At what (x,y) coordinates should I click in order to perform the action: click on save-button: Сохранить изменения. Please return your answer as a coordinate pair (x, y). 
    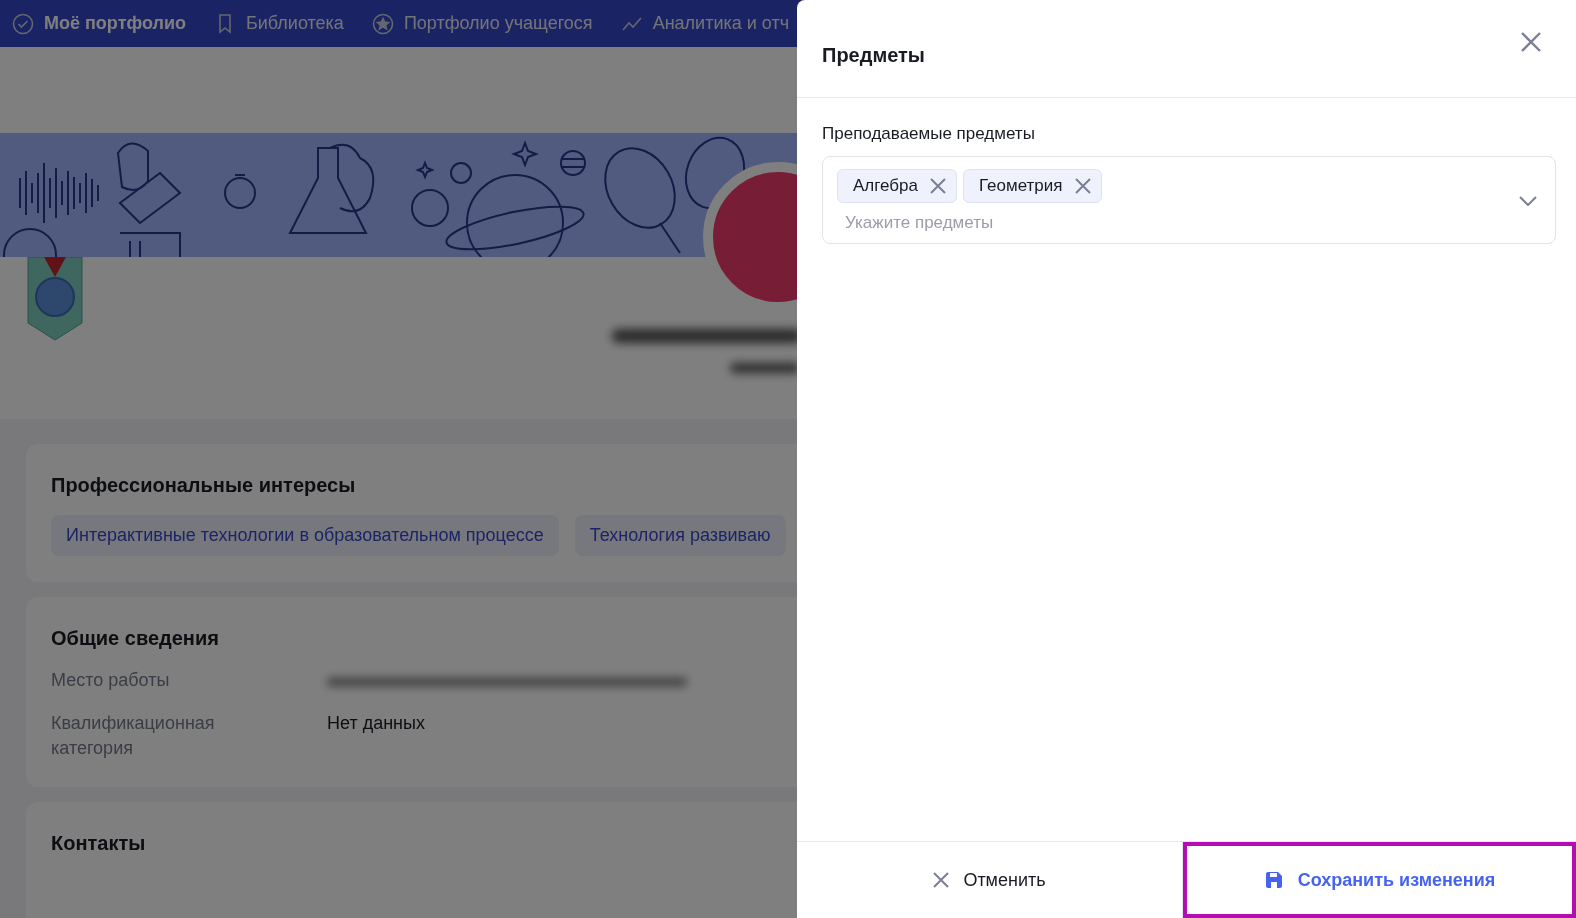
    Looking at the image, I should click on (1379, 880).